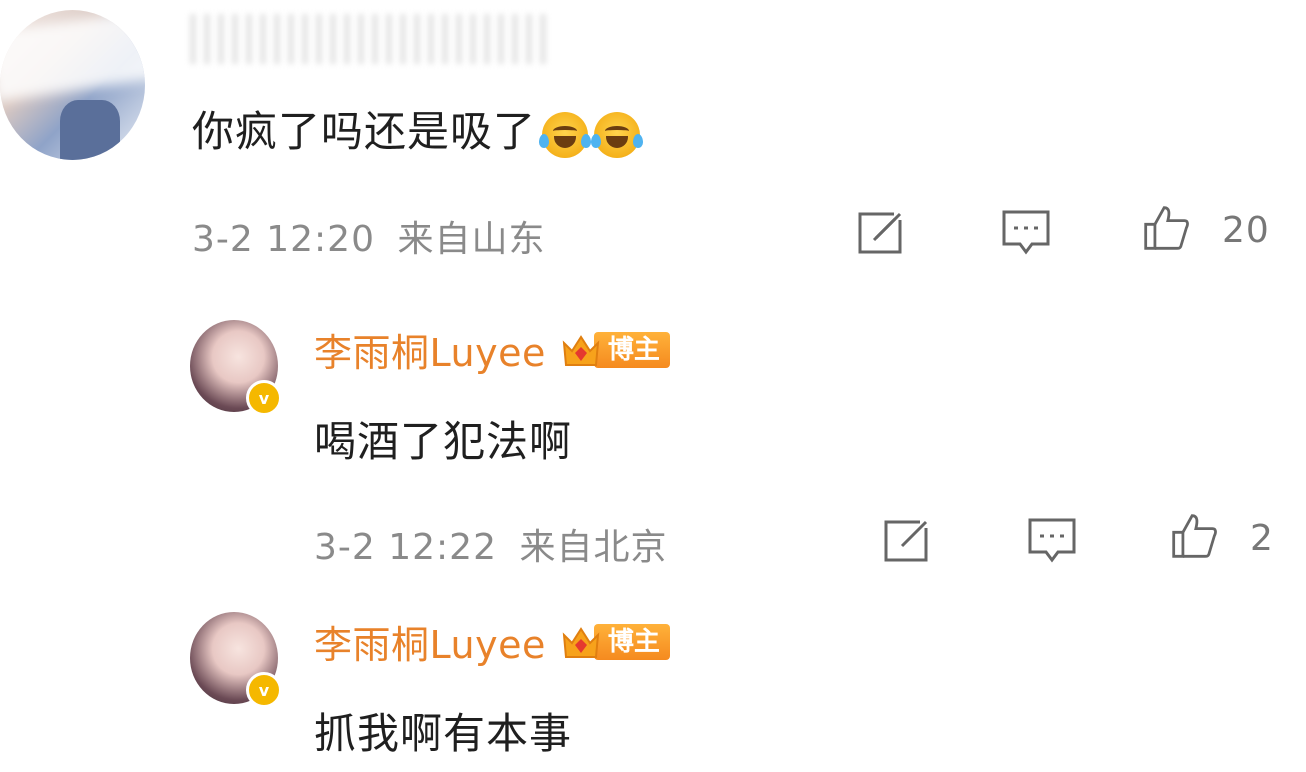 This screenshot has height=772, width=1306. Describe the element at coordinates (443, 733) in the screenshot. I see `reply-text: 抓我啊有本事` at that location.